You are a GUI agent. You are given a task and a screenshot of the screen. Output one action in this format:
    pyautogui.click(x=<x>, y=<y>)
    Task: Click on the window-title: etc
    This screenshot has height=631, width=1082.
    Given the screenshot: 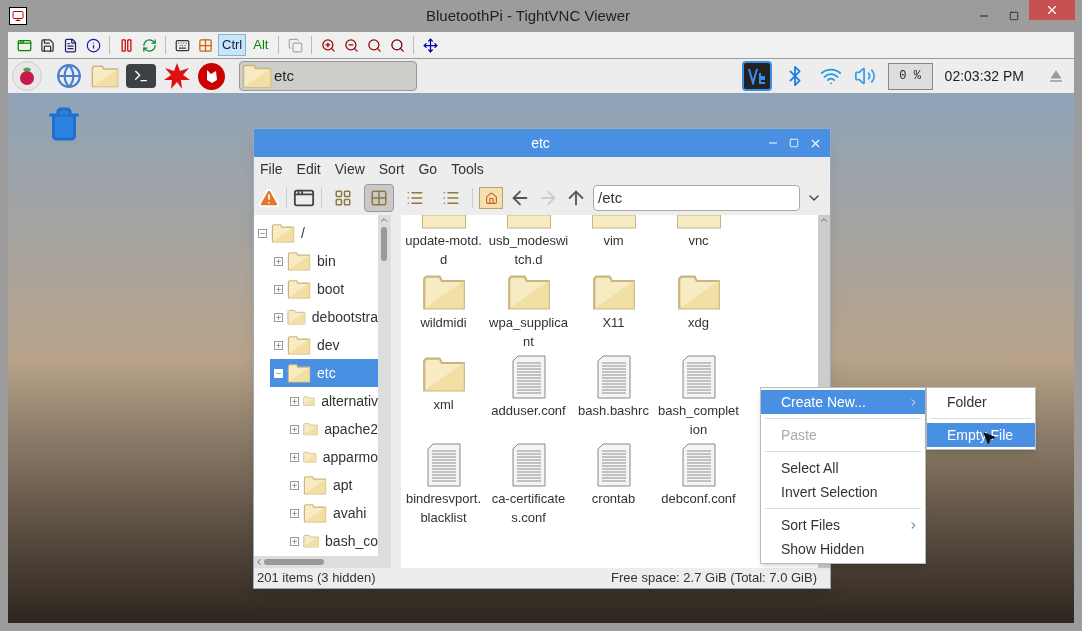 What is the action you would take?
    pyautogui.click(x=540, y=143)
    